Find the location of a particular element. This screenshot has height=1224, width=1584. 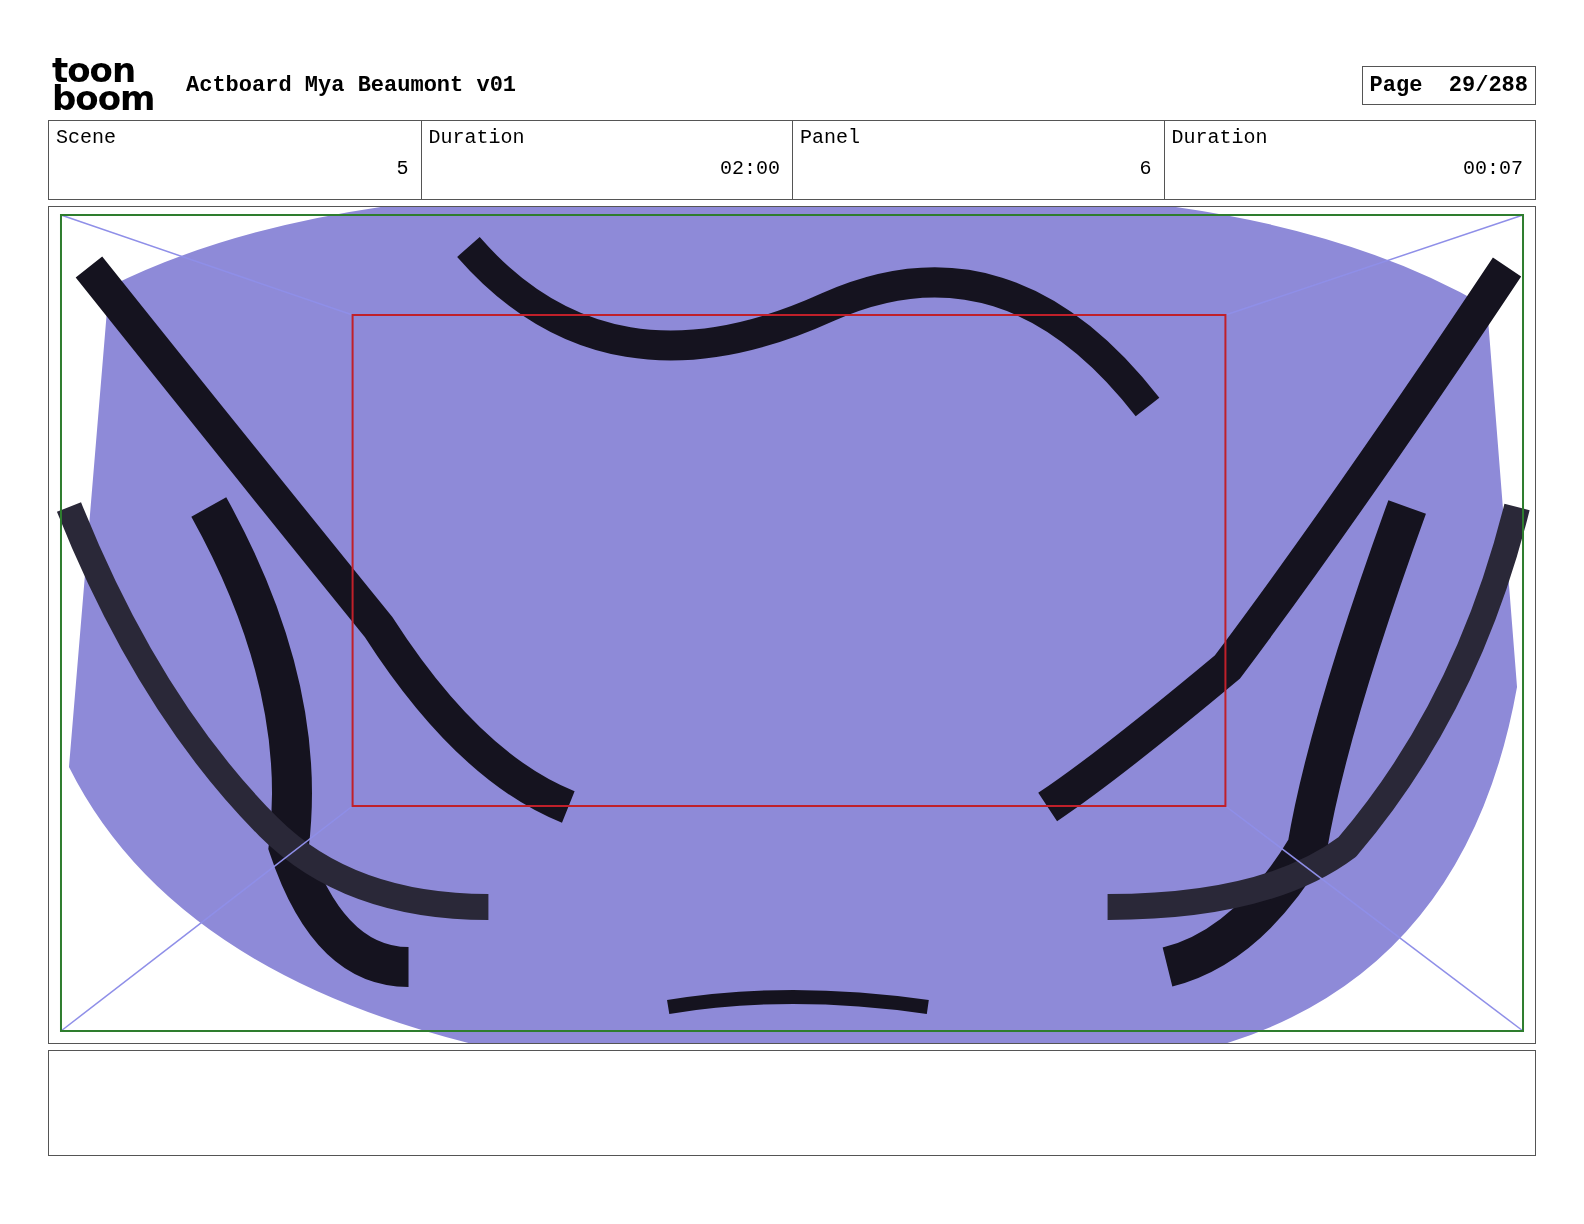

field-value: 00:07 is located at coordinates (1493, 168).